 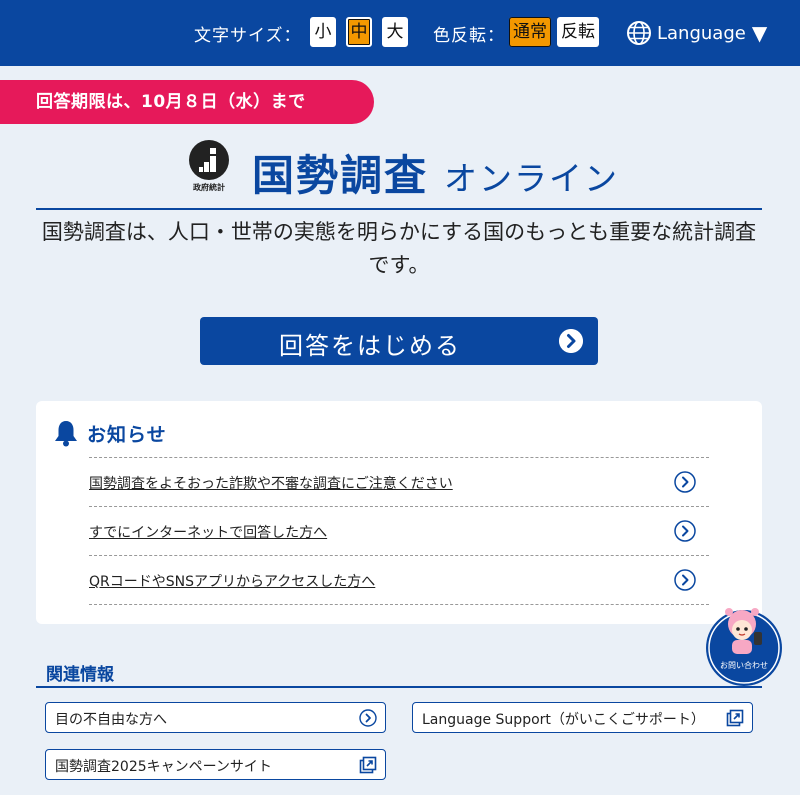 What do you see at coordinates (208, 532) in the screenshot?
I see `notice-link: すでにインターネットで回答した方へ` at bounding box center [208, 532].